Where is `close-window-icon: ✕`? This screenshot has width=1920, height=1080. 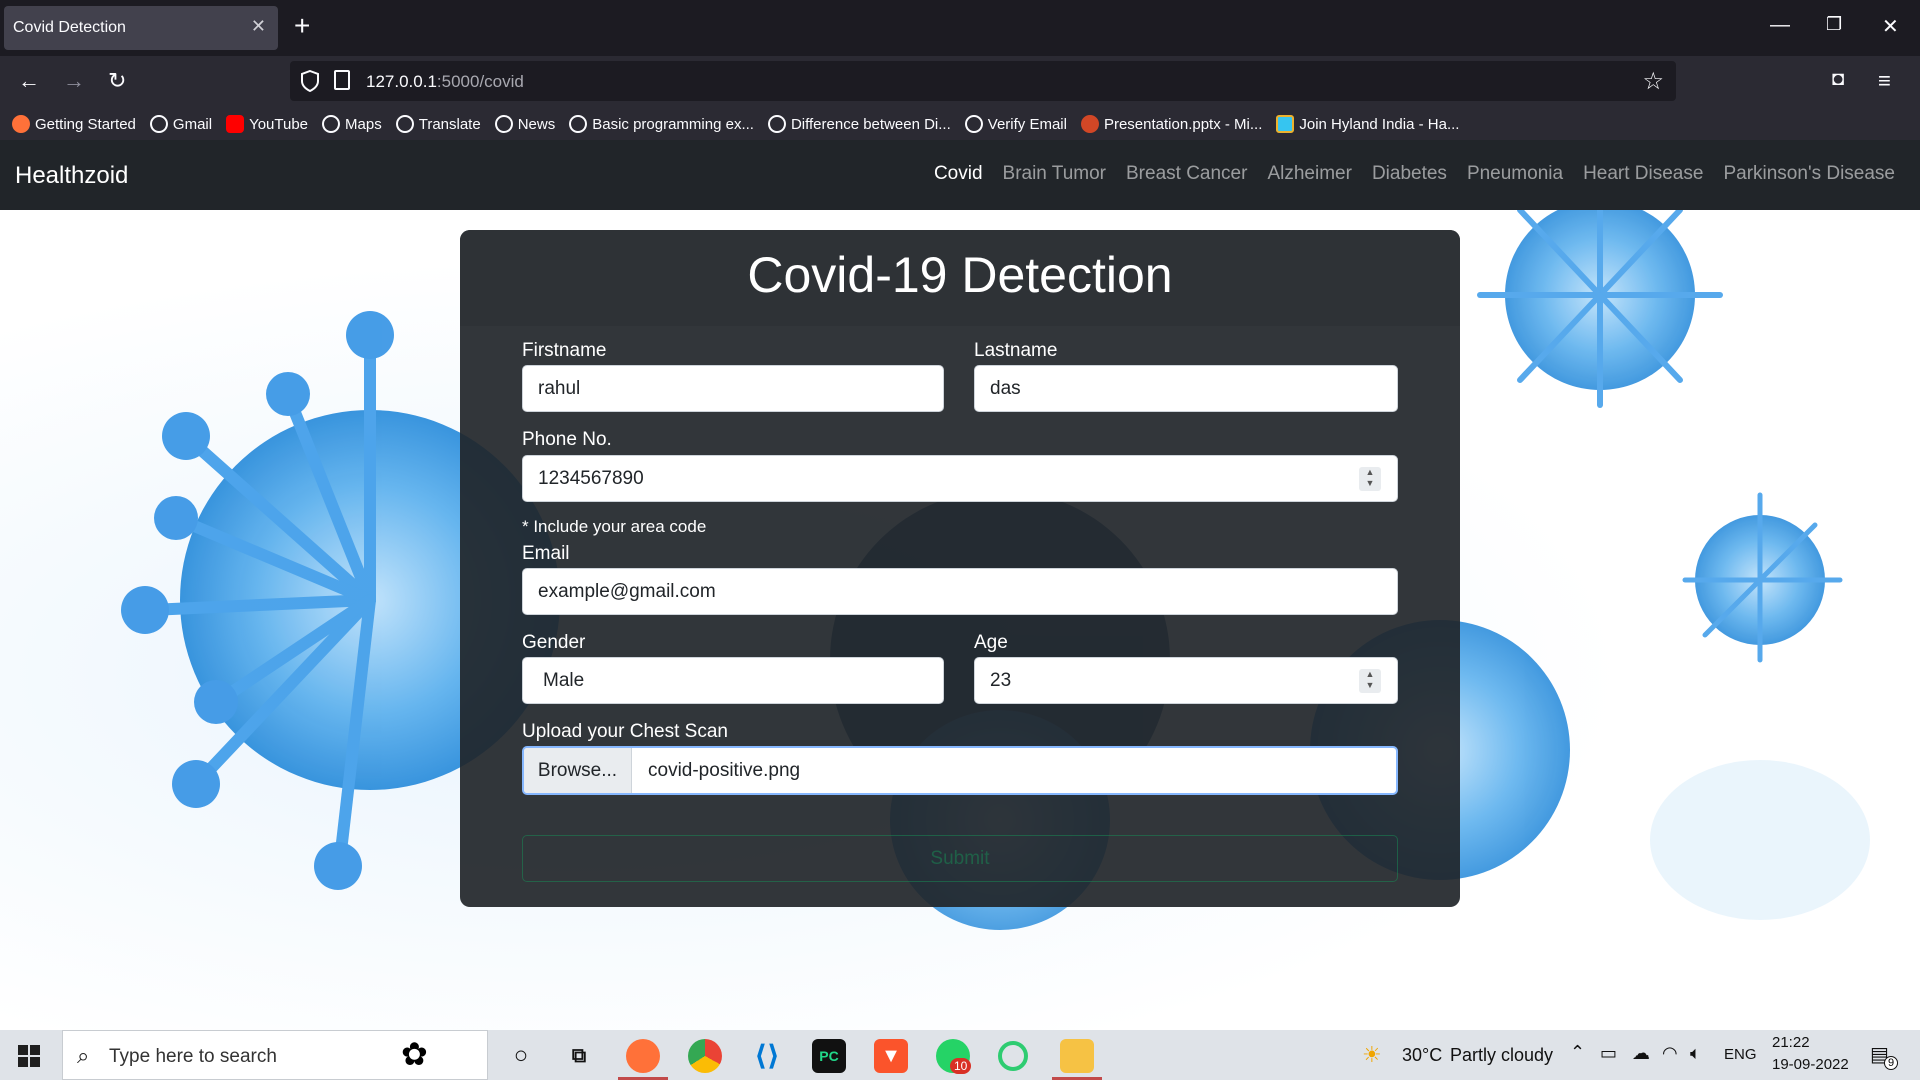 close-window-icon: ✕ is located at coordinates (1890, 26).